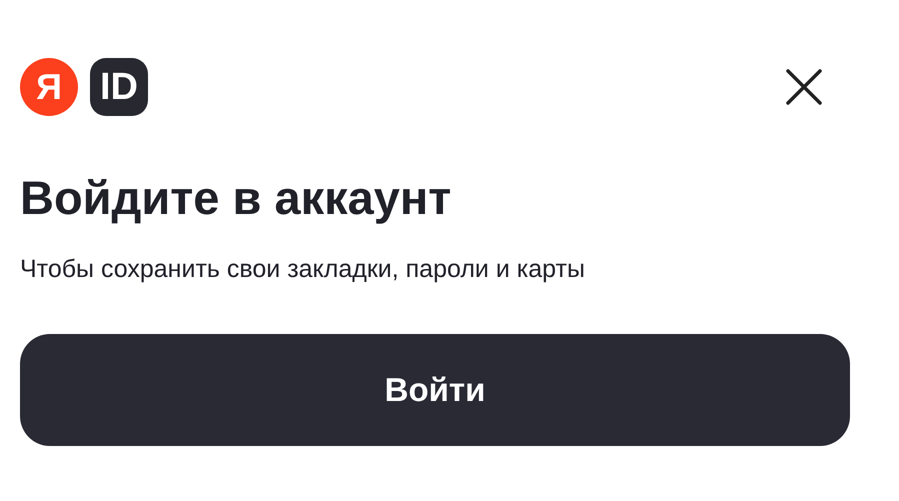 The width and height of the screenshot is (899, 501). Describe the element at coordinates (119, 87) in the screenshot. I see `logo-mark: ID` at that location.